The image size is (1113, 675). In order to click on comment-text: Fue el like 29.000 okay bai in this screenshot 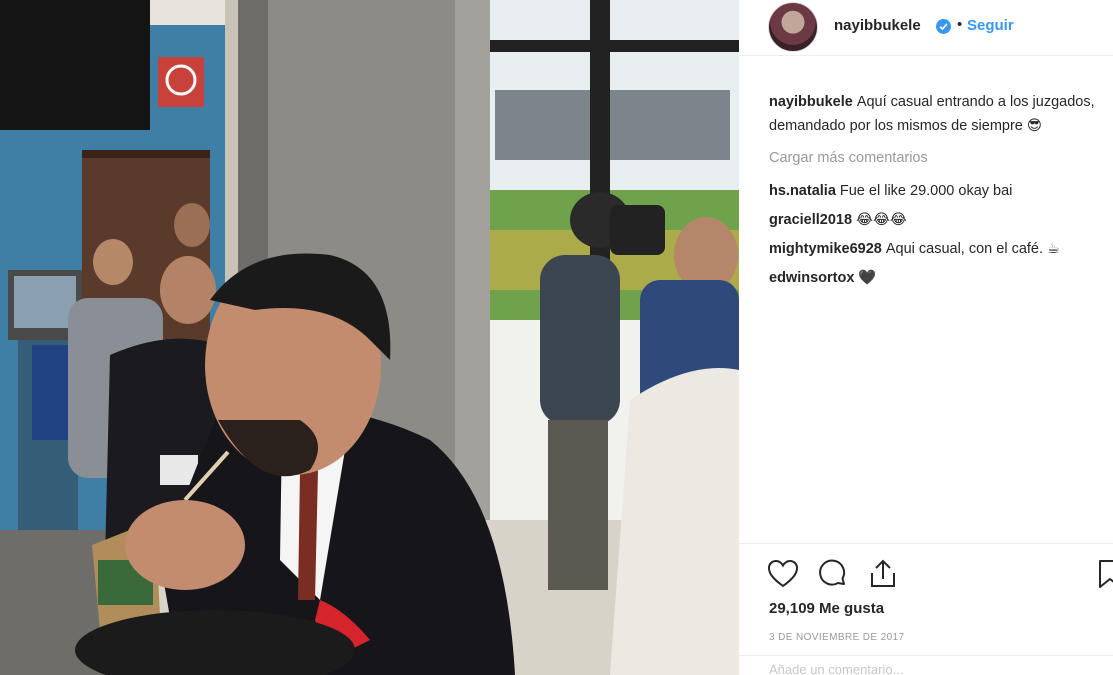, I will do `click(926, 191)`.